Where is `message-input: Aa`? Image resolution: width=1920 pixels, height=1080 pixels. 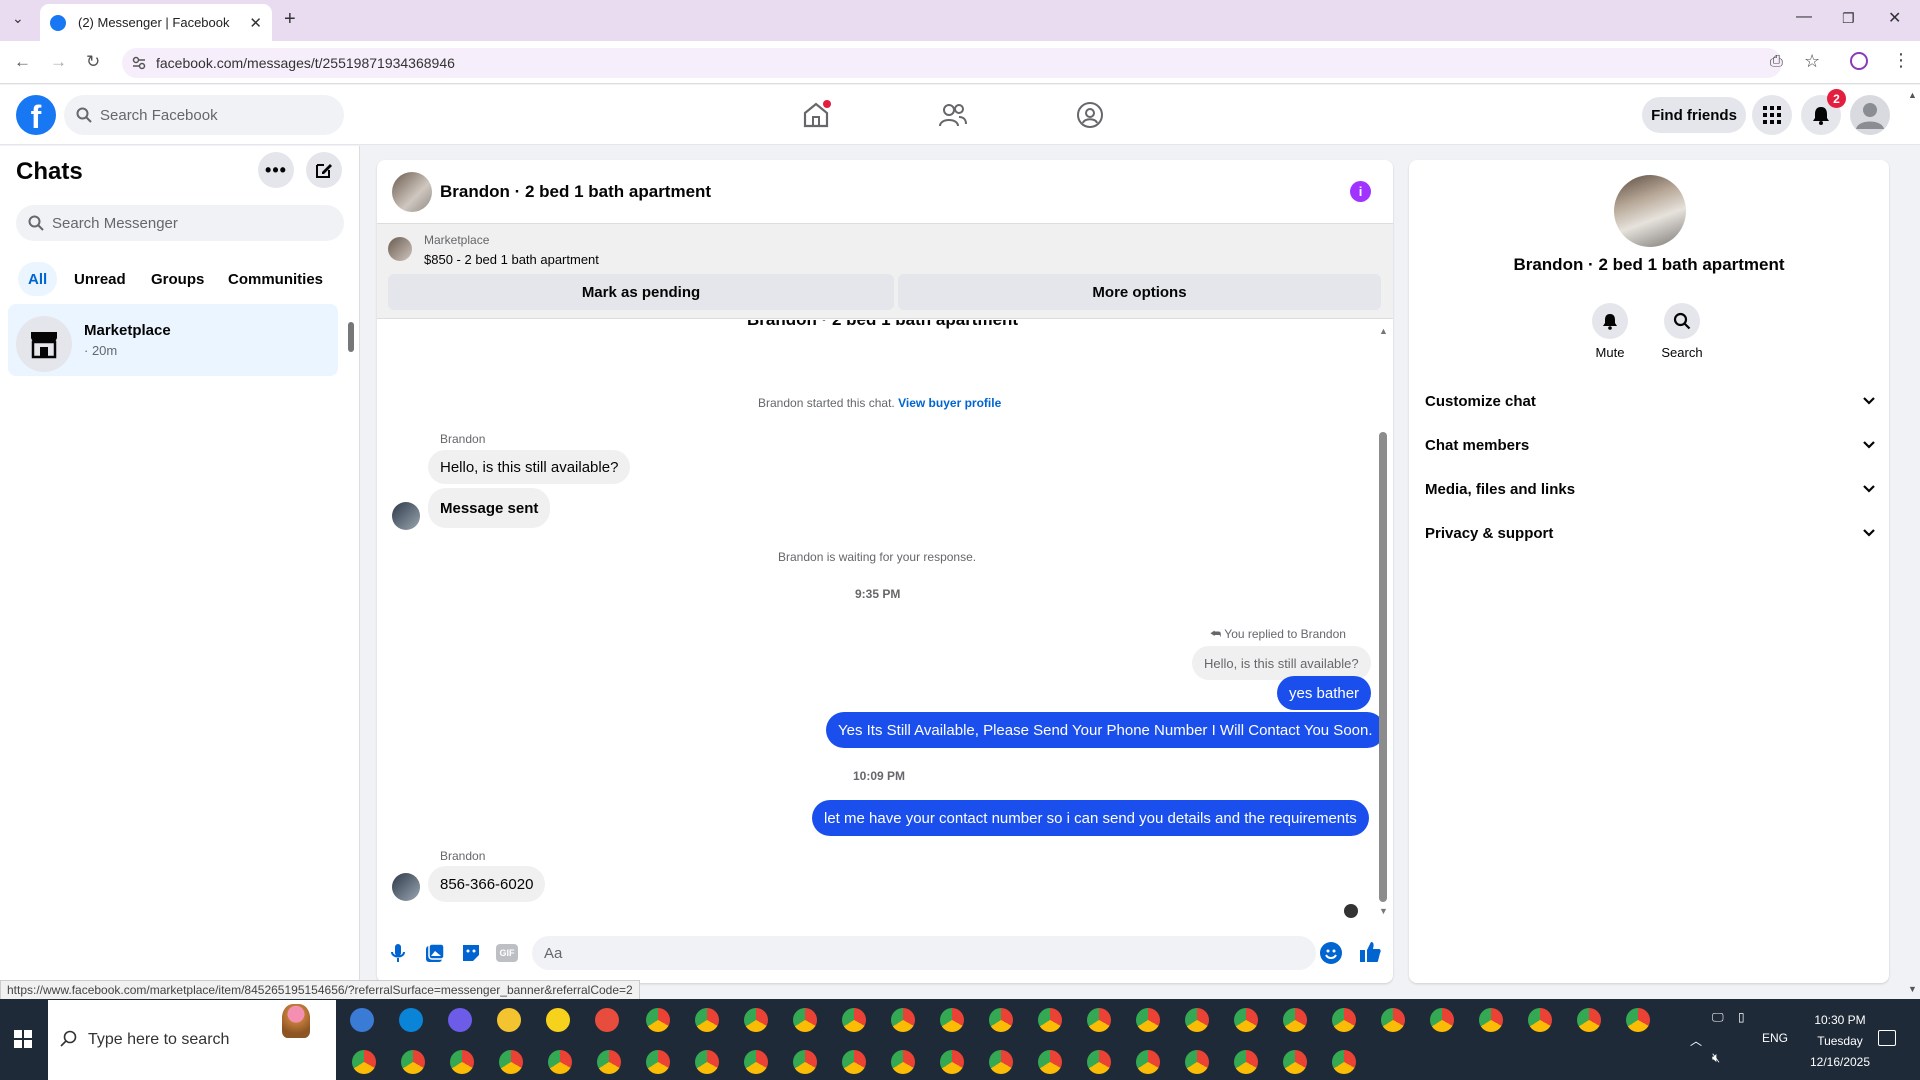 message-input: Aa is located at coordinates (924, 953).